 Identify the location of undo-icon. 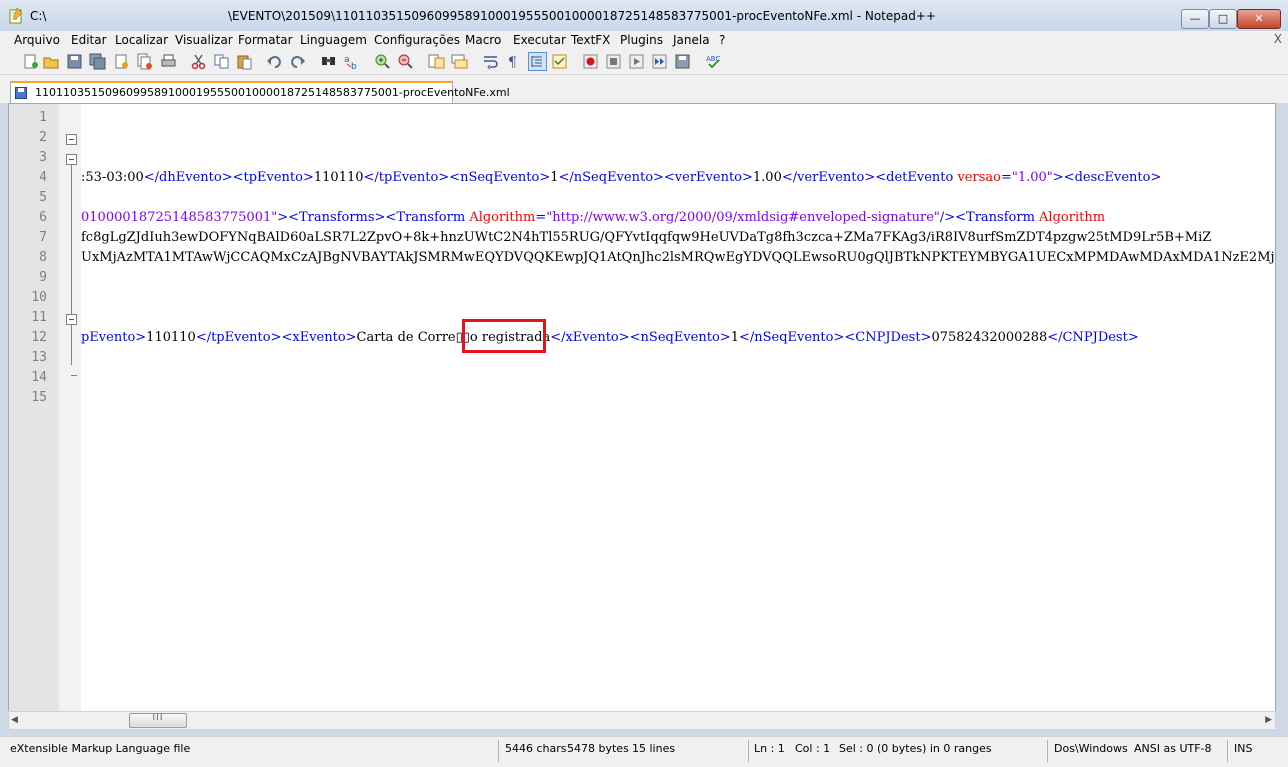
(274, 61).